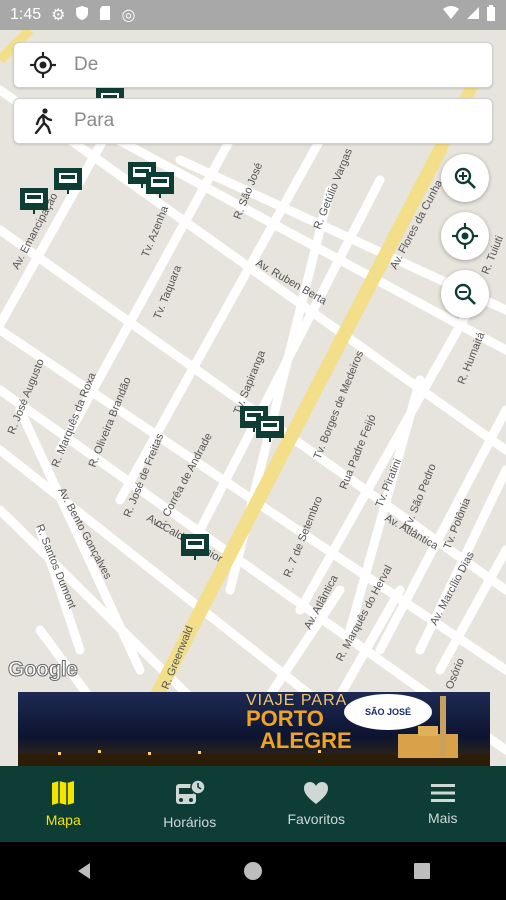 The image size is (506, 900). I want to click on crosshair-icon, so click(465, 236).